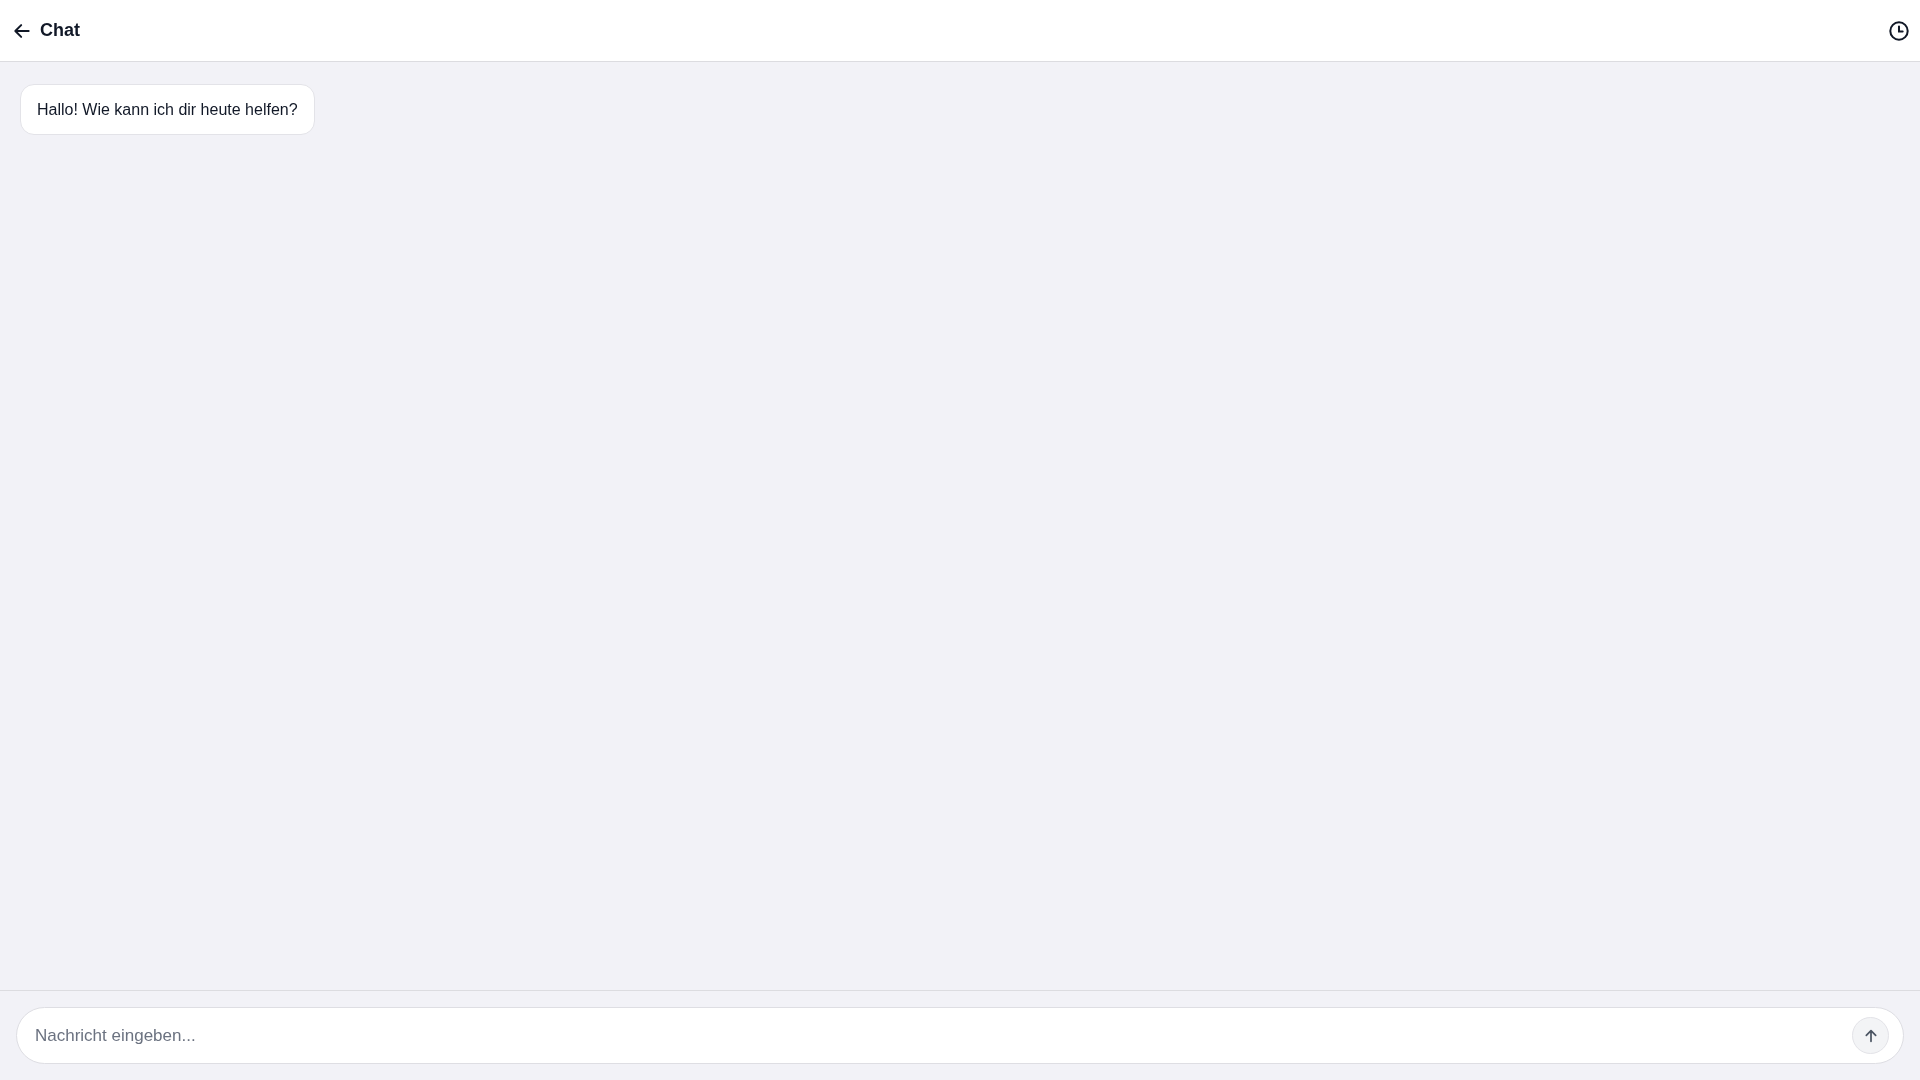 The image size is (1920, 1080). I want to click on clock-icon, so click(1899, 30).